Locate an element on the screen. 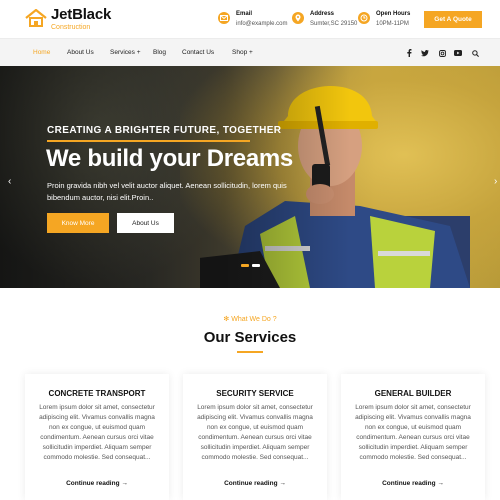 Image resolution: width=500 pixels, height=500 pixels. nav-item-home: Home is located at coordinates (41, 52).